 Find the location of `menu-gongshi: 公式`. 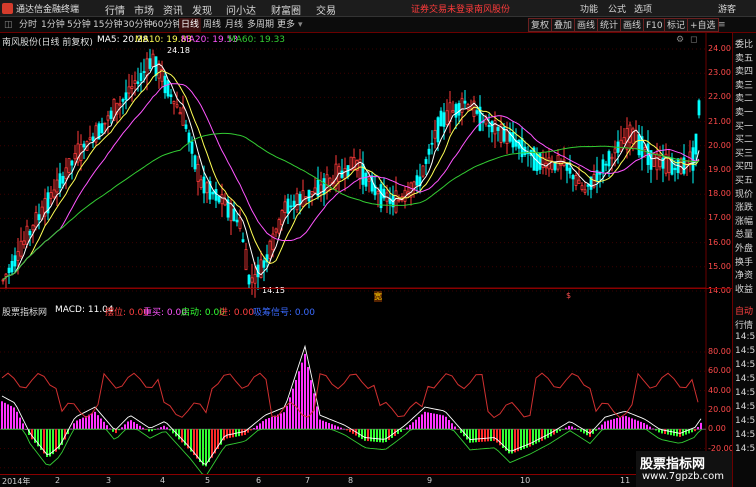

menu-gongshi: 公式 is located at coordinates (617, 8).